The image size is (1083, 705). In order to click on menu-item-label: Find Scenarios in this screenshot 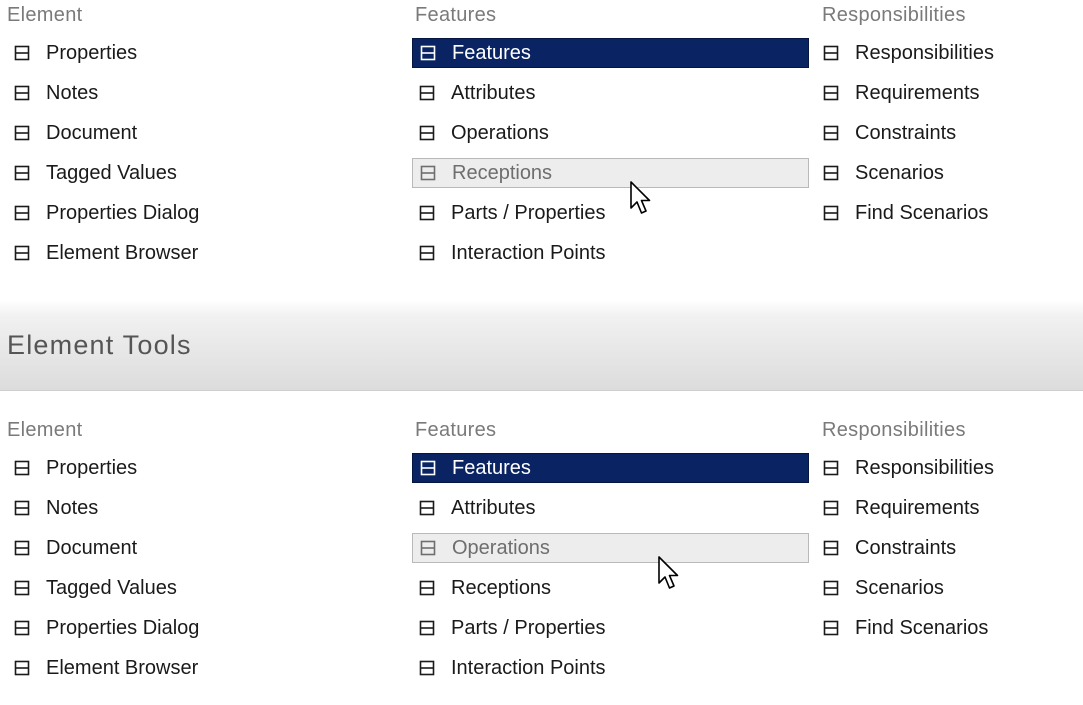, I will do `click(922, 627)`.